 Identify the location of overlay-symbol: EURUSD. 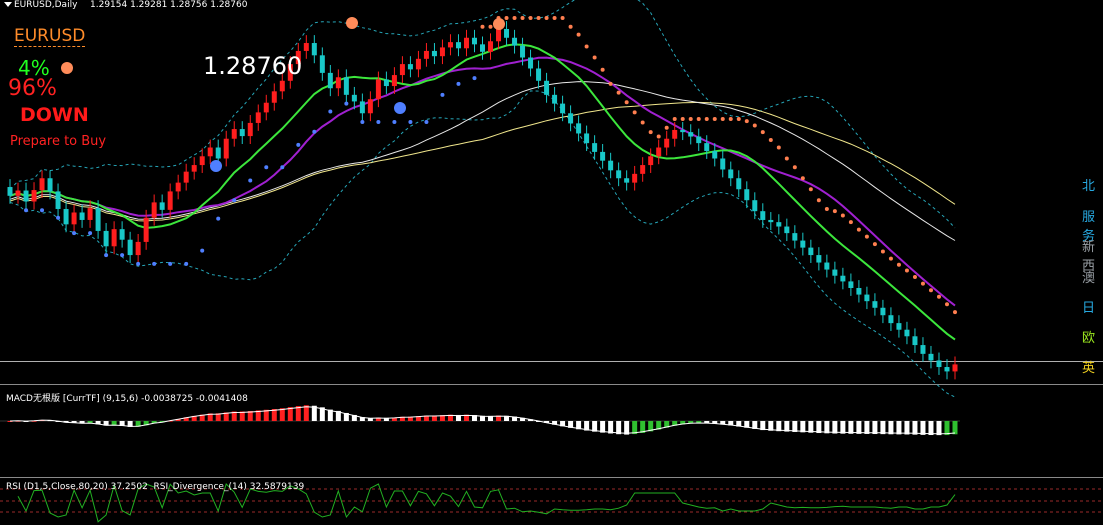
(50, 36).